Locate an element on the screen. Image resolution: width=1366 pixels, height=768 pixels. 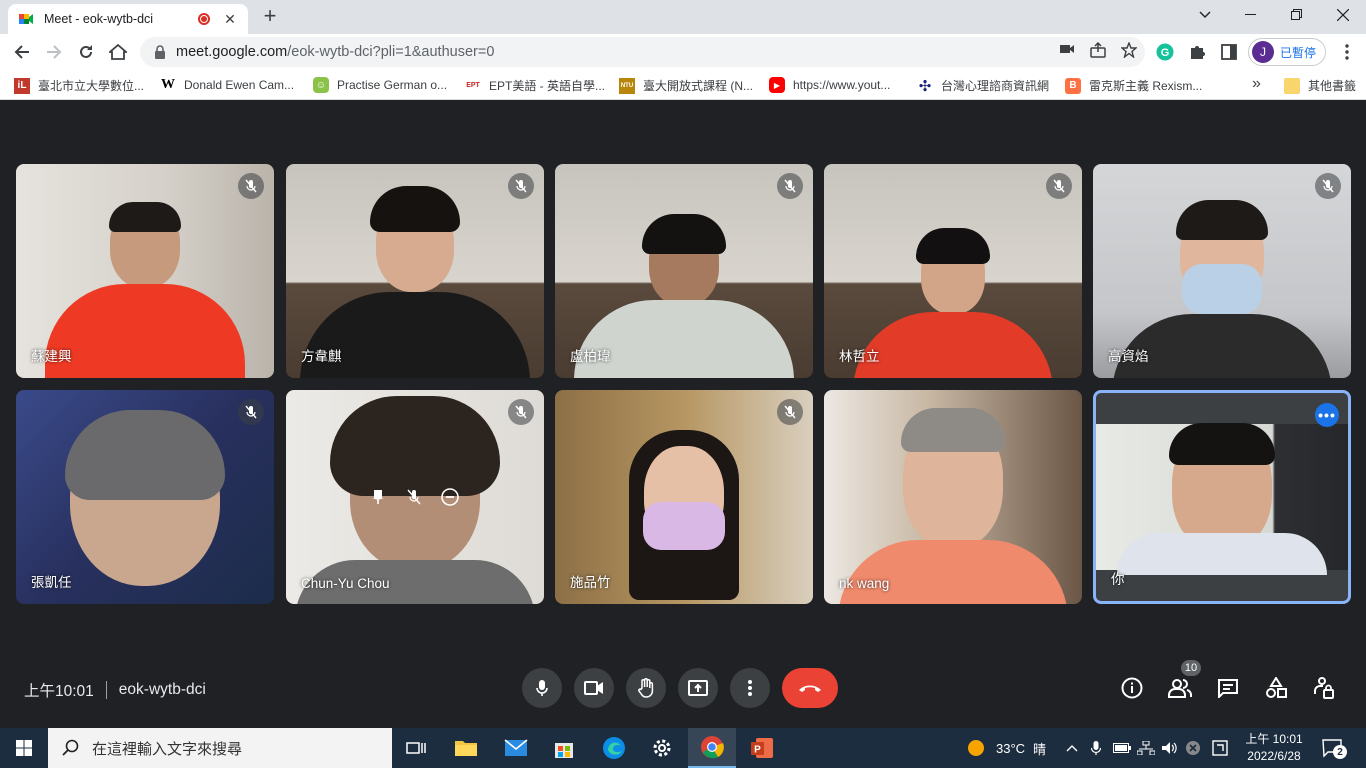
more-options-button is located at coordinates (750, 688).